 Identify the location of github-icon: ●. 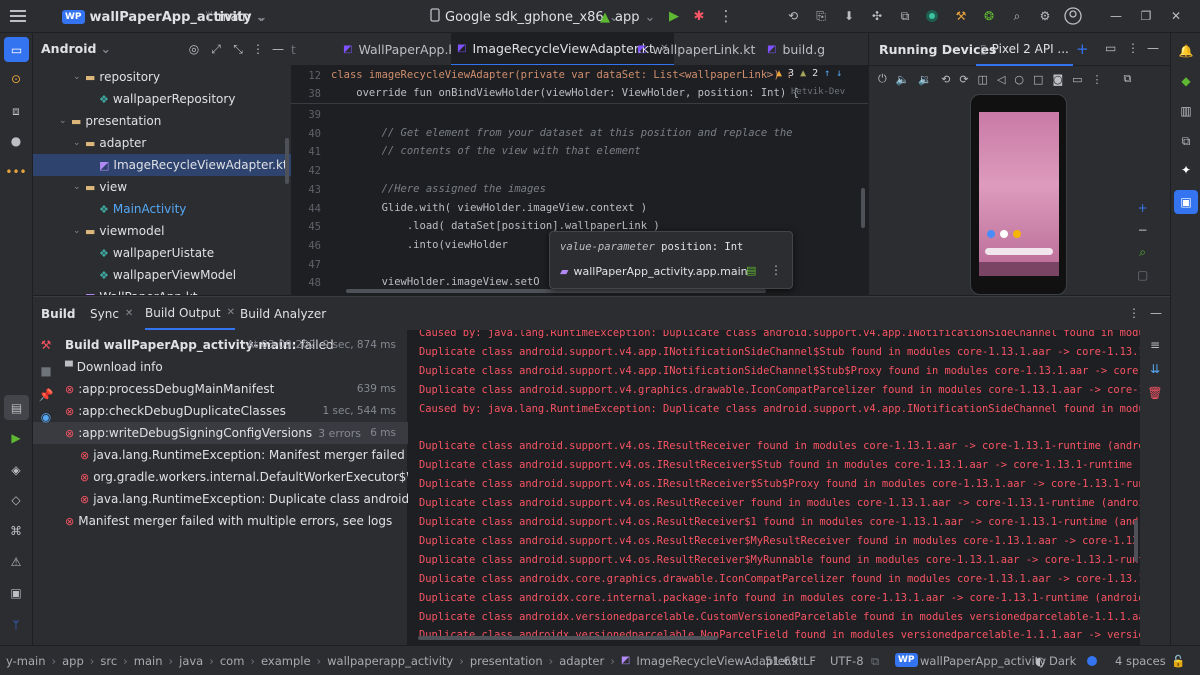
(16, 141).